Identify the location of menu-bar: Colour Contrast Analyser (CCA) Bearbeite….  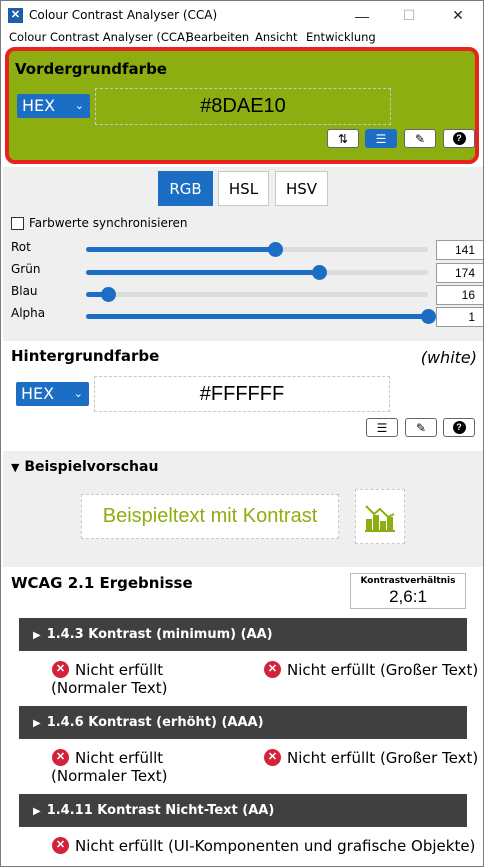
(242, 37).